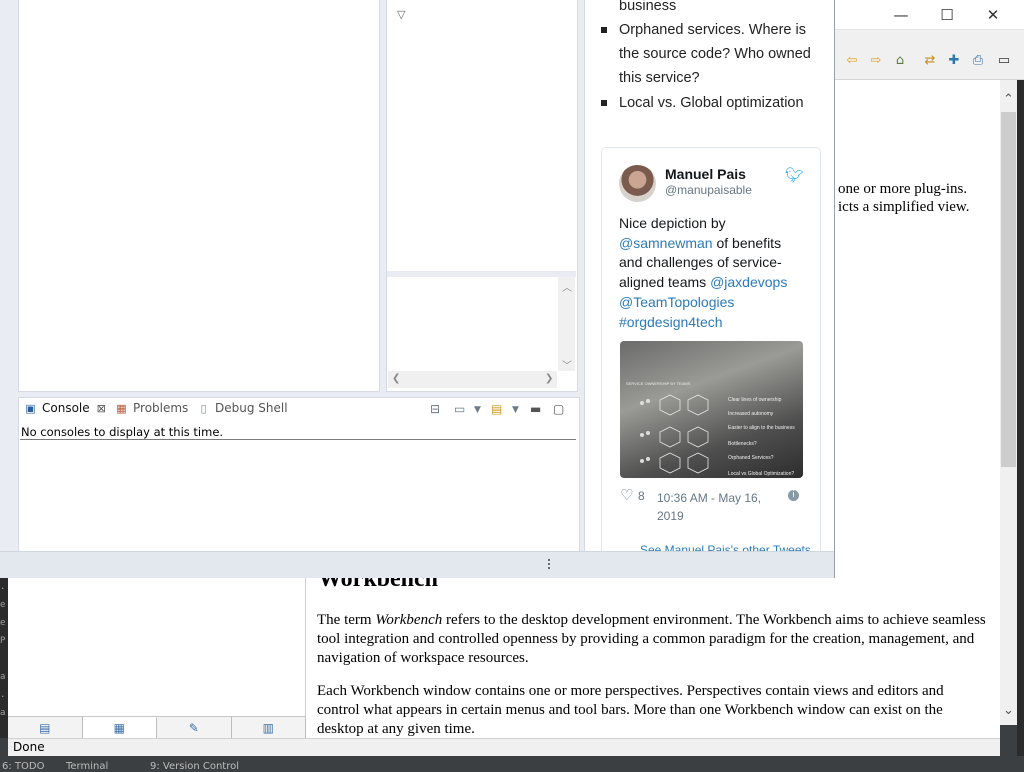  I want to click on scroll-up-icon: ⌃, so click(1008, 99).